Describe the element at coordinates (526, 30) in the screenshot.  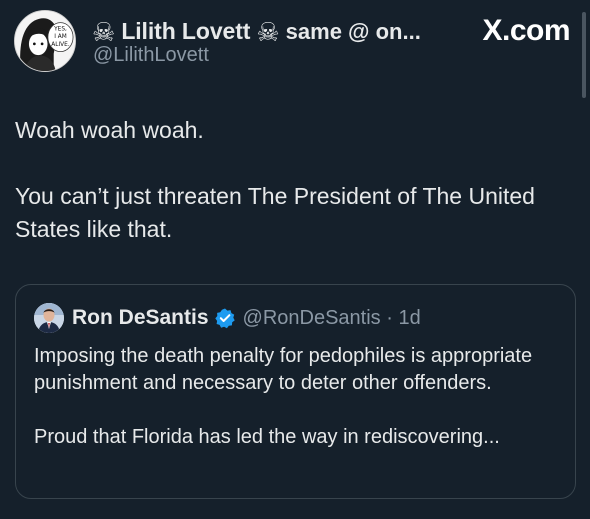
I see `site-logo: X.com` at that location.